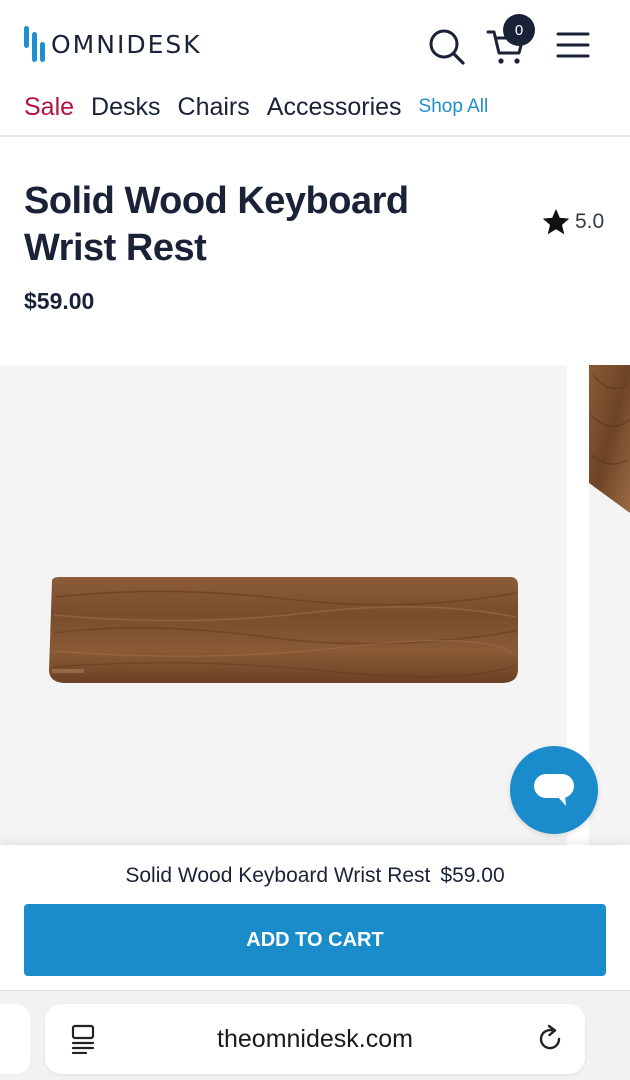 Image resolution: width=630 pixels, height=1080 pixels. I want to click on nav-accessories: Accessories, so click(334, 107).